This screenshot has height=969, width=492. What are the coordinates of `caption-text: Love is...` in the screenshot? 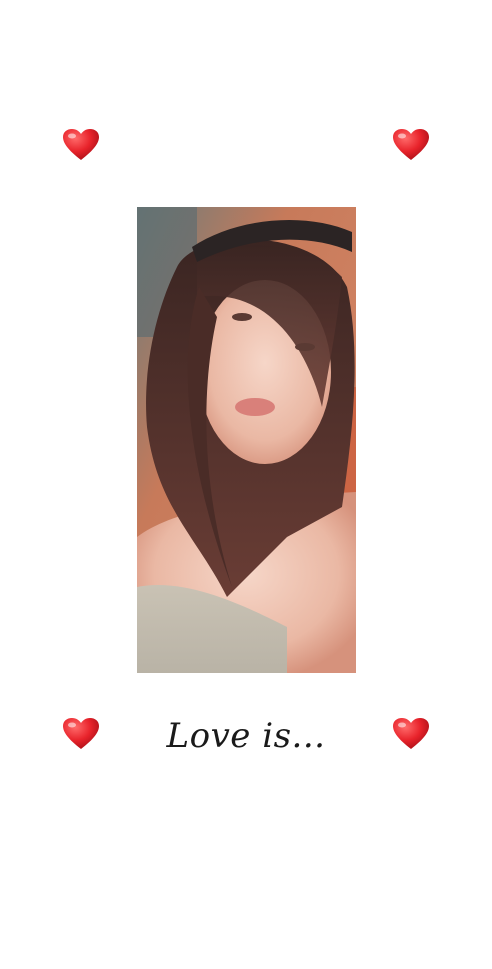 It's located at (246, 736).